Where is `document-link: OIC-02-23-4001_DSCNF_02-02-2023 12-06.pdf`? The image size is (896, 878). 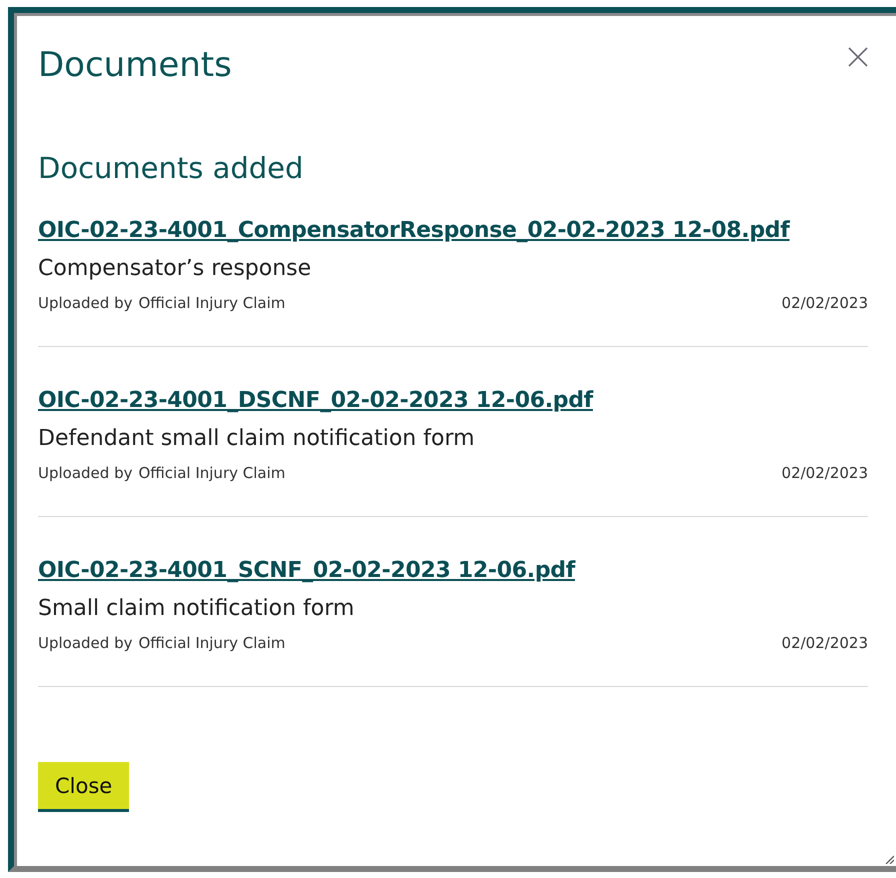 document-link: OIC-02-23-4001_DSCNF_02-02-2023 12-06.pdf is located at coordinates (315, 401).